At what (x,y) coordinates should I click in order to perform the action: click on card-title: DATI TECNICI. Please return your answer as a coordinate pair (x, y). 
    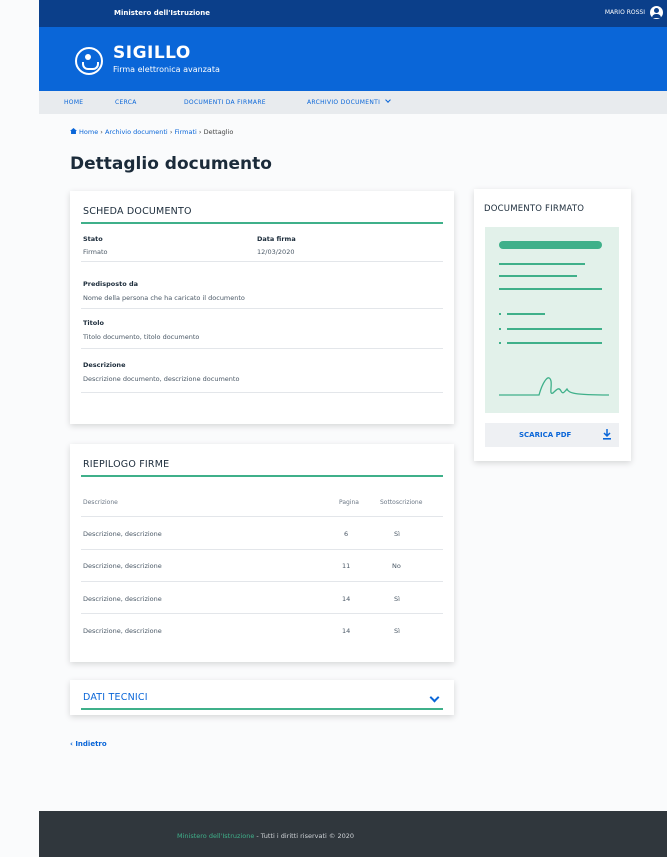
    Looking at the image, I should click on (115, 697).